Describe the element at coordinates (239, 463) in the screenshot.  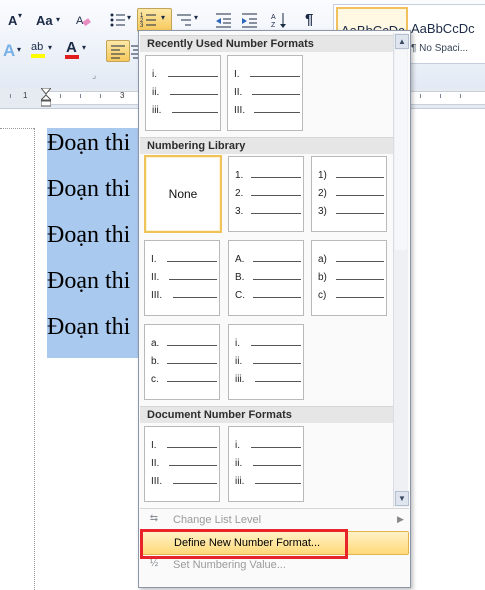
I see `list-marker: ii.` at that location.